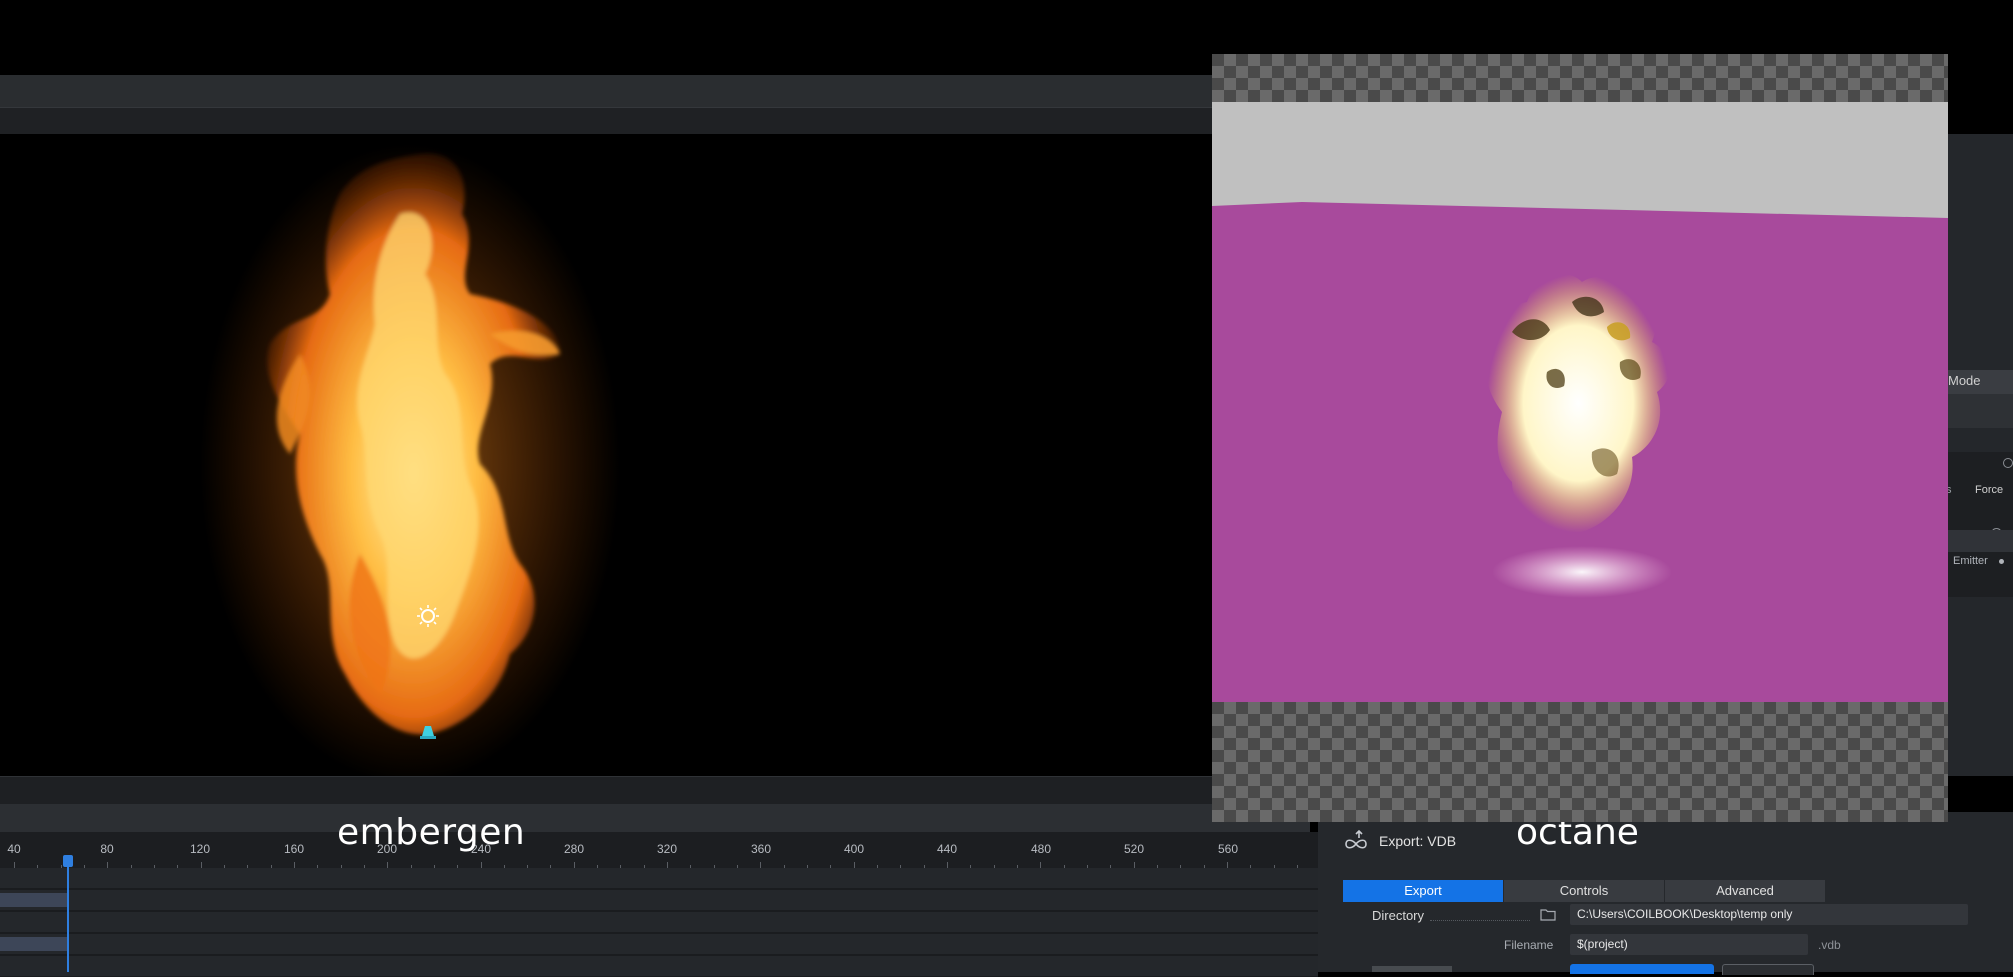 This screenshot has width=2013, height=977. I want to click on tab-advanced: Advanced, so click(1745, 891).